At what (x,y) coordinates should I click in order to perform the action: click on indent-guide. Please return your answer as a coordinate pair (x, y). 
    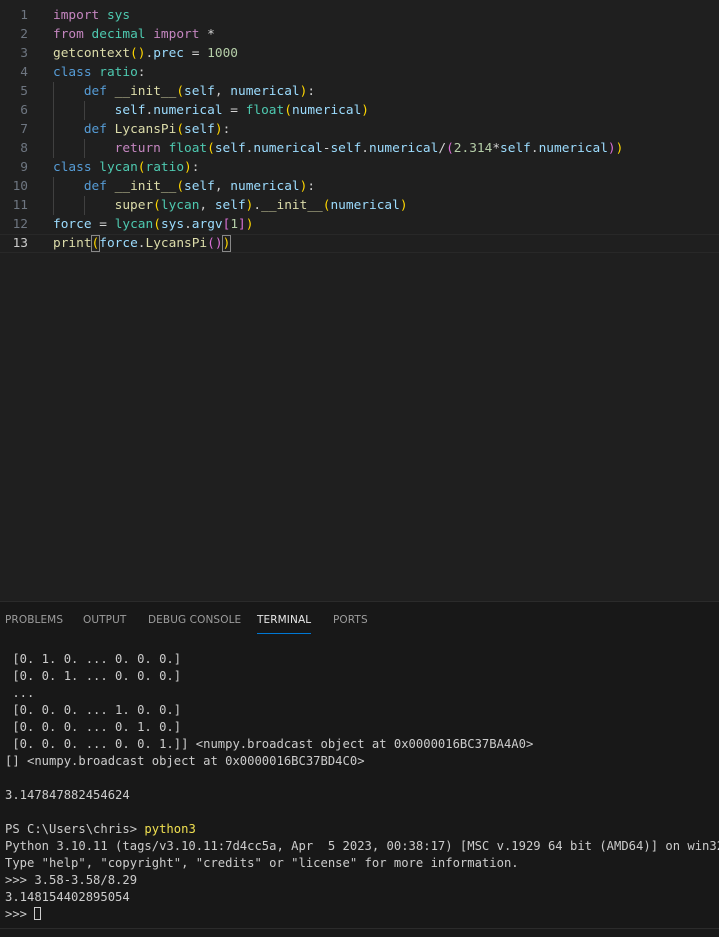
    Looking at the image, I should click on (53, 196).